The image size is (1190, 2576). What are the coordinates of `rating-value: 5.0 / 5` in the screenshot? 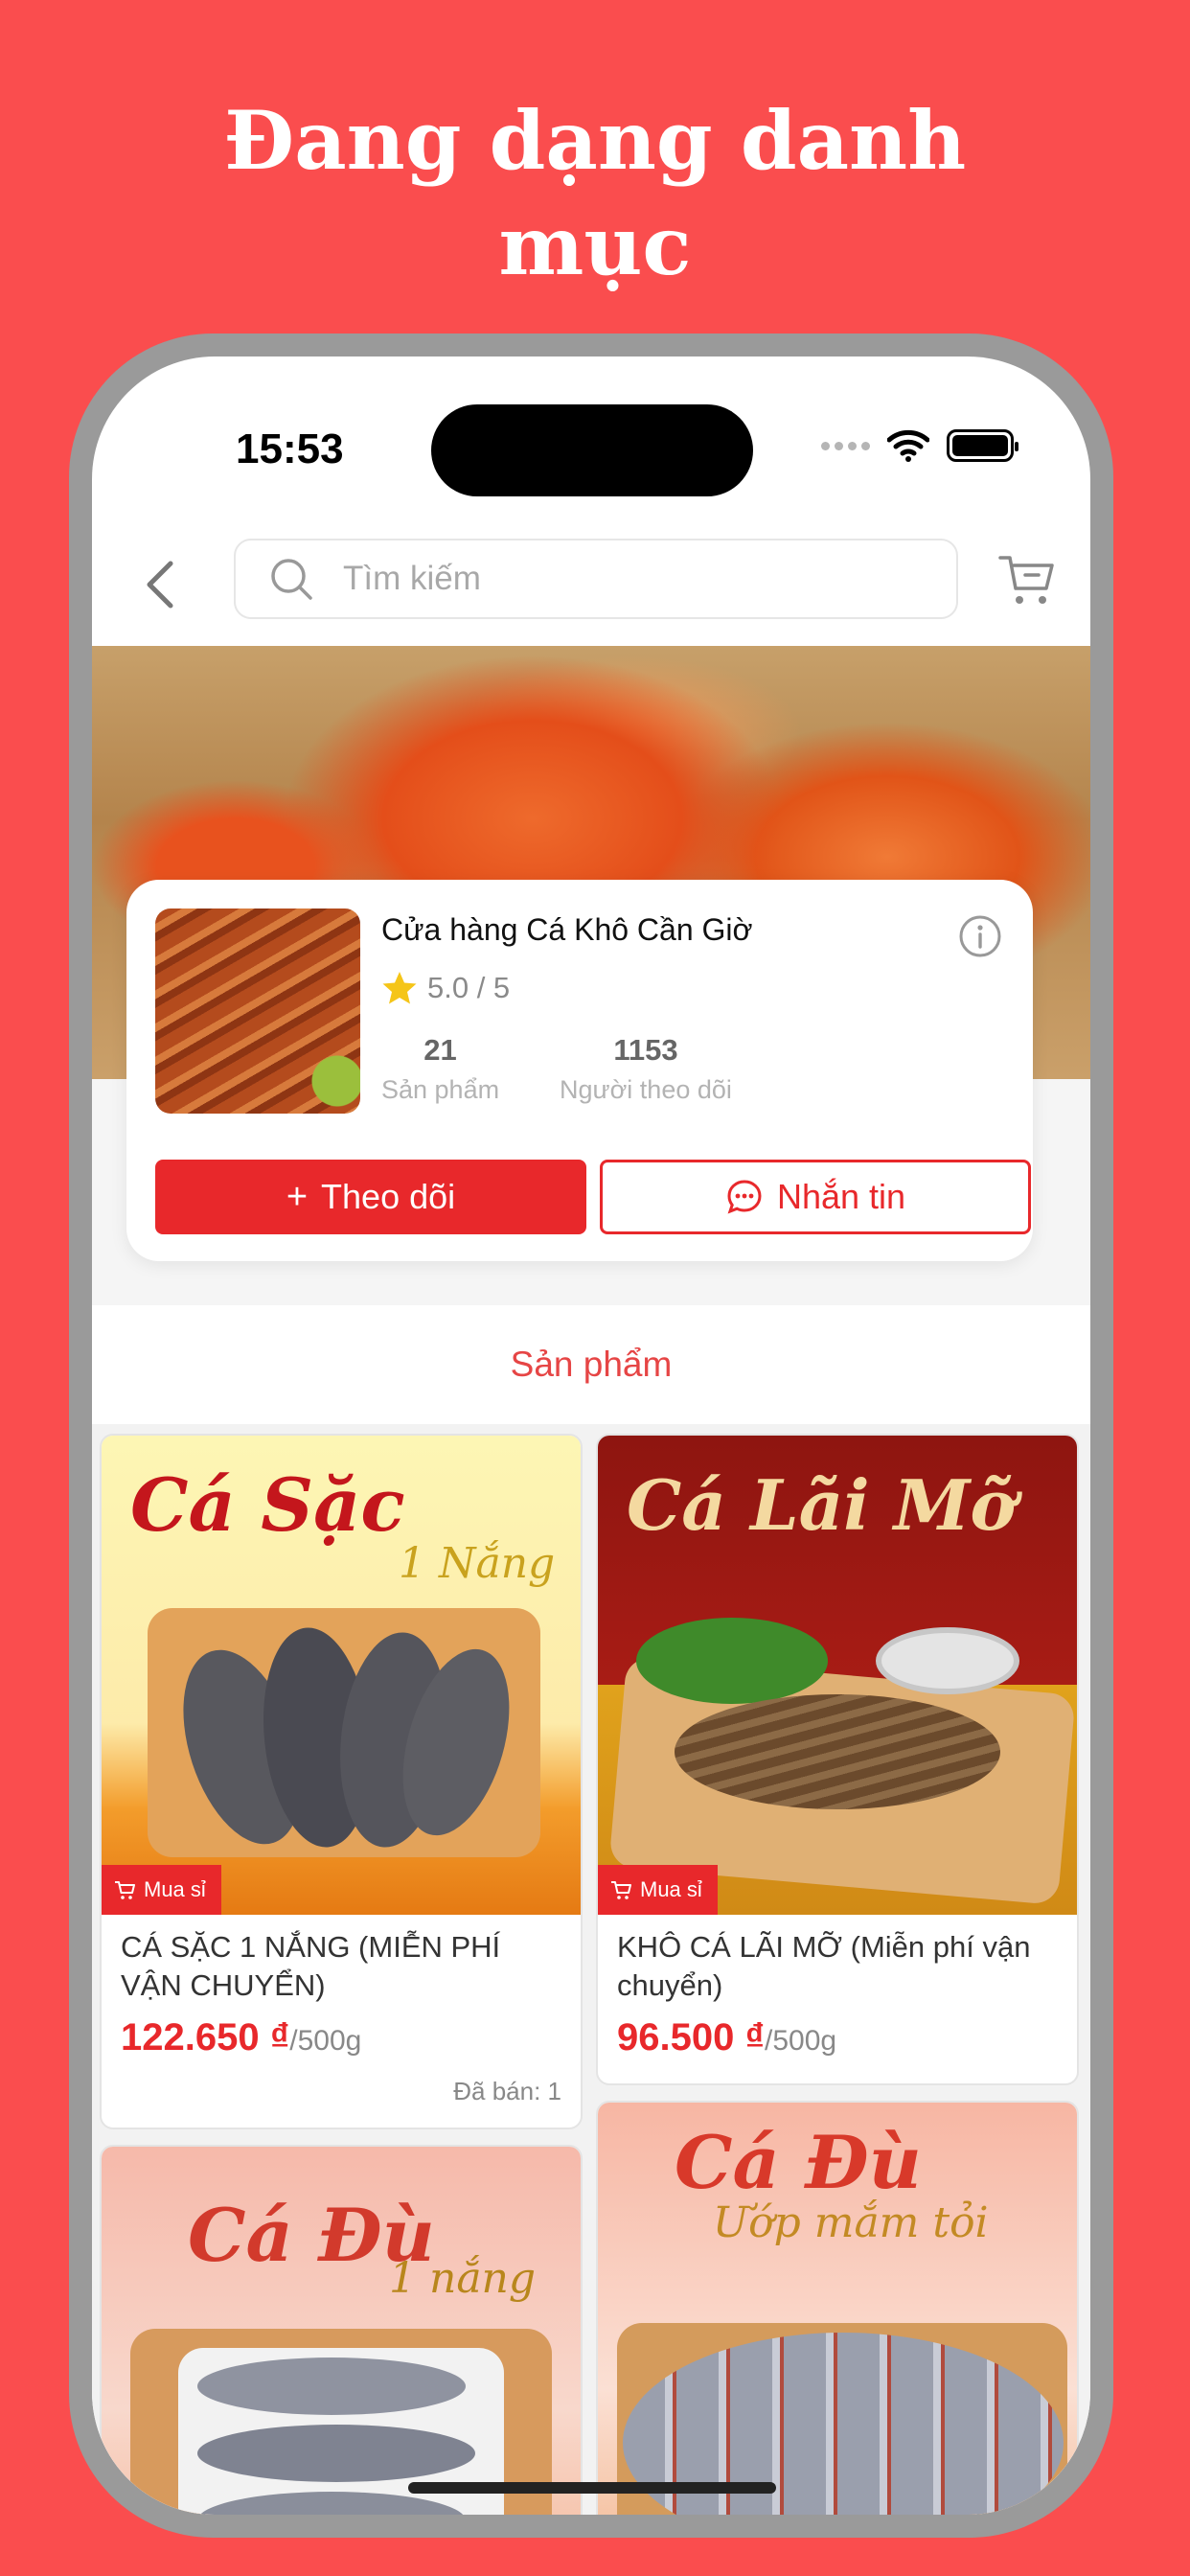 It's located at (469, 987).